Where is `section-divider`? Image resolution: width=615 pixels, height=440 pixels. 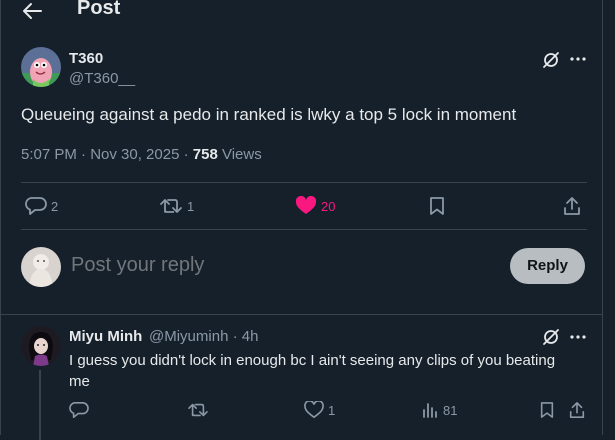 section-divider is located at coordinates (301, 314).